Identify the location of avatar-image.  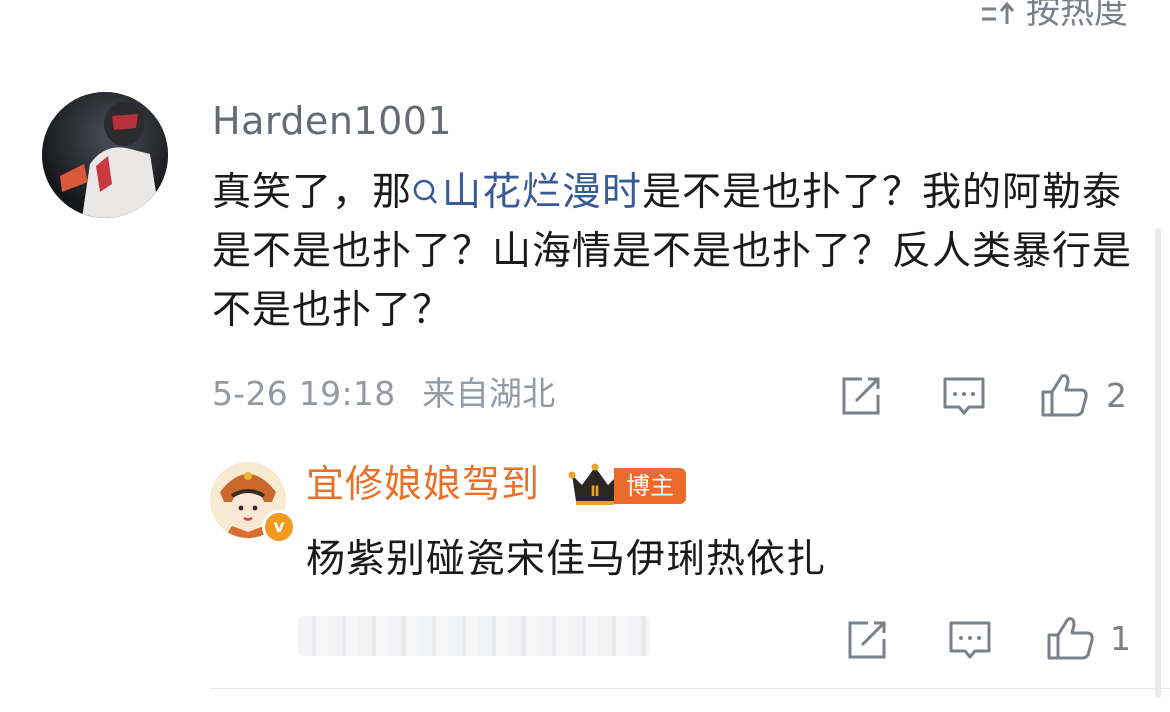
(105, 155).